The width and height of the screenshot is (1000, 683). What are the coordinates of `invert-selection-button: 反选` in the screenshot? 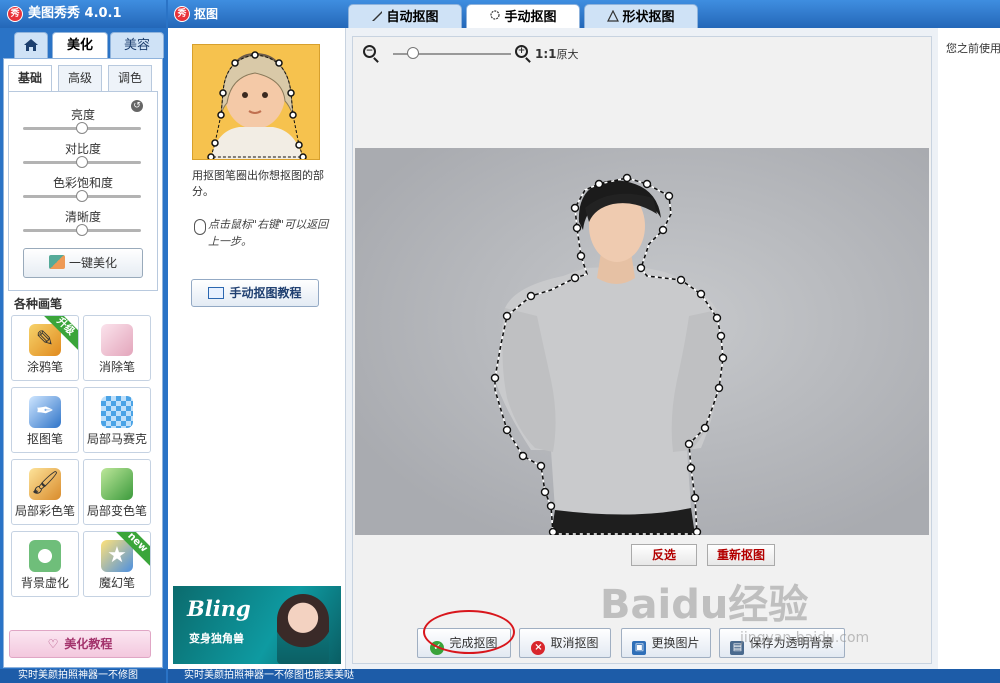 It's located at (664, 555).